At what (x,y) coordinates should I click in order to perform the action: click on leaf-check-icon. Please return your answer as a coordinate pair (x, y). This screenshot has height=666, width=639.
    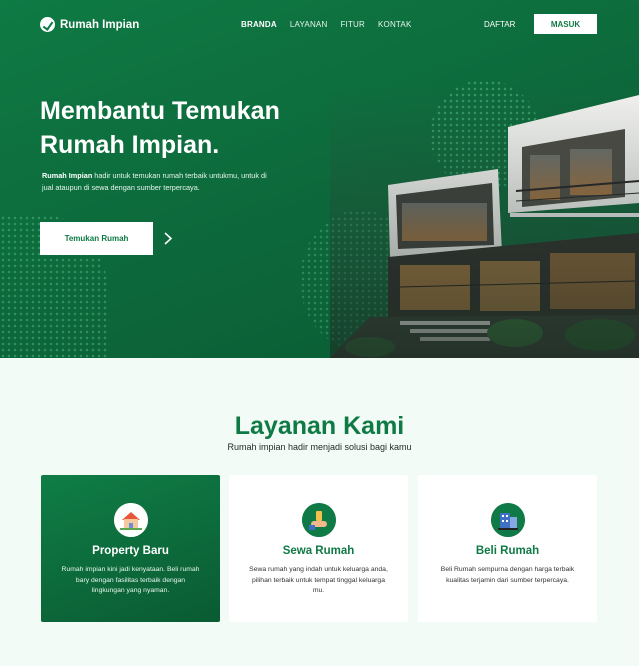
    Looking at the image, I should click on (47, 24).